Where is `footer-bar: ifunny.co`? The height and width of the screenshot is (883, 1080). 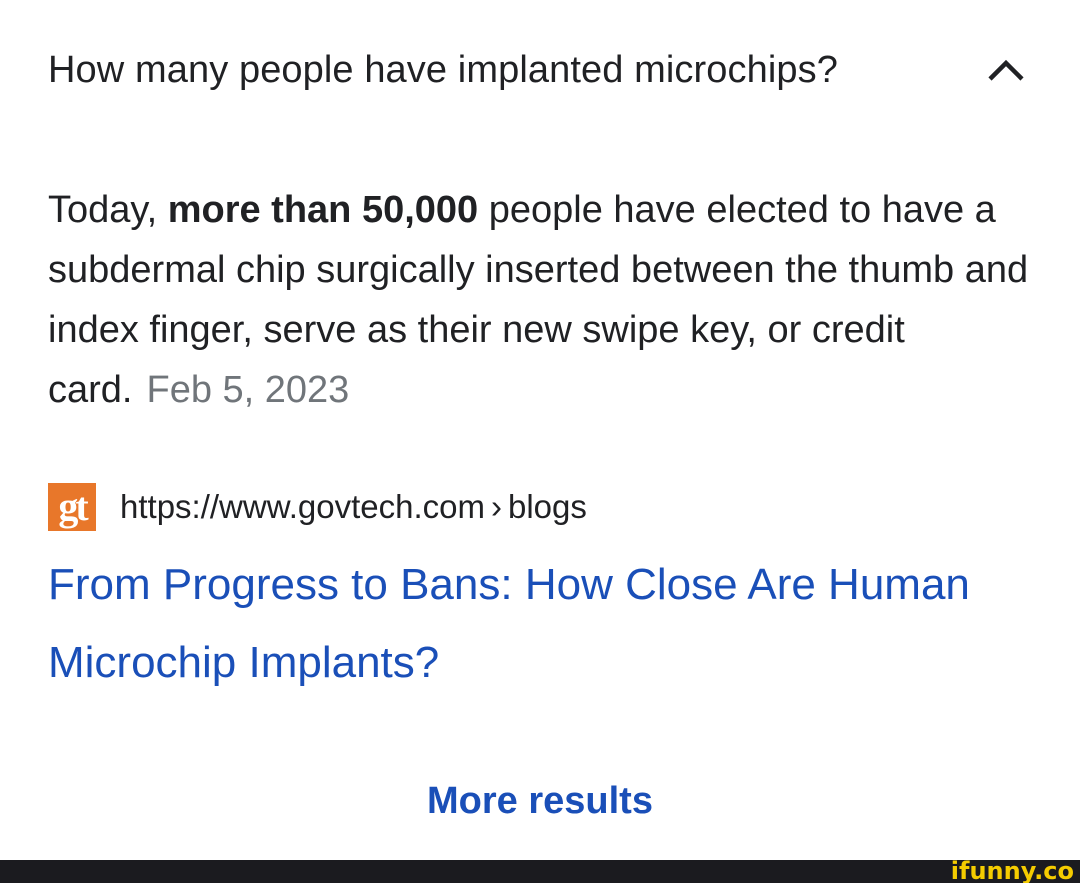
footer-bar: ifunny.co is located at coordinates (540, 870).